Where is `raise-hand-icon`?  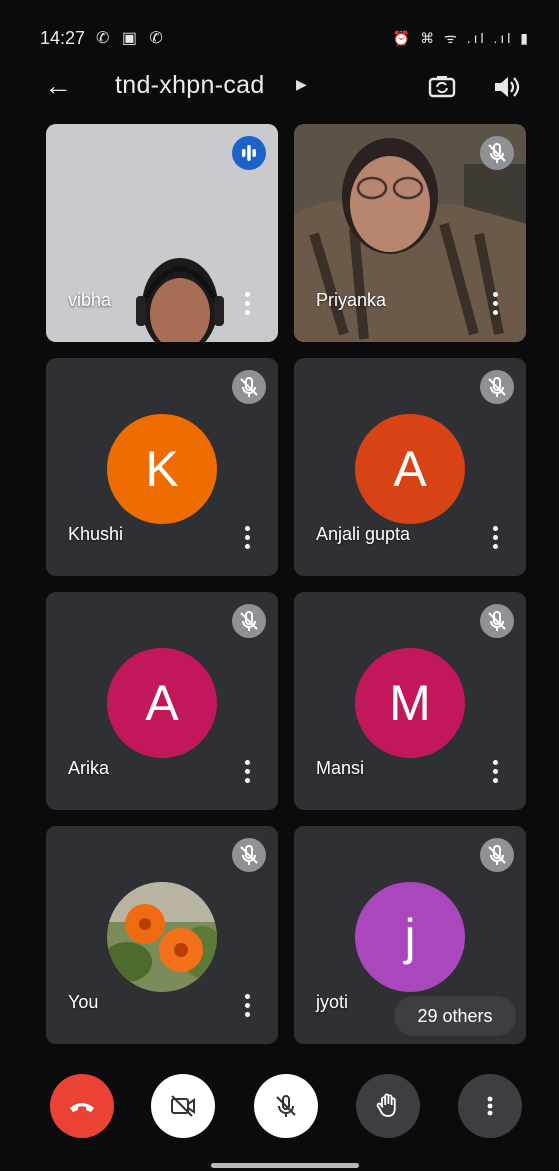
raise-hand-icon is located at coordinates (386, 1105).